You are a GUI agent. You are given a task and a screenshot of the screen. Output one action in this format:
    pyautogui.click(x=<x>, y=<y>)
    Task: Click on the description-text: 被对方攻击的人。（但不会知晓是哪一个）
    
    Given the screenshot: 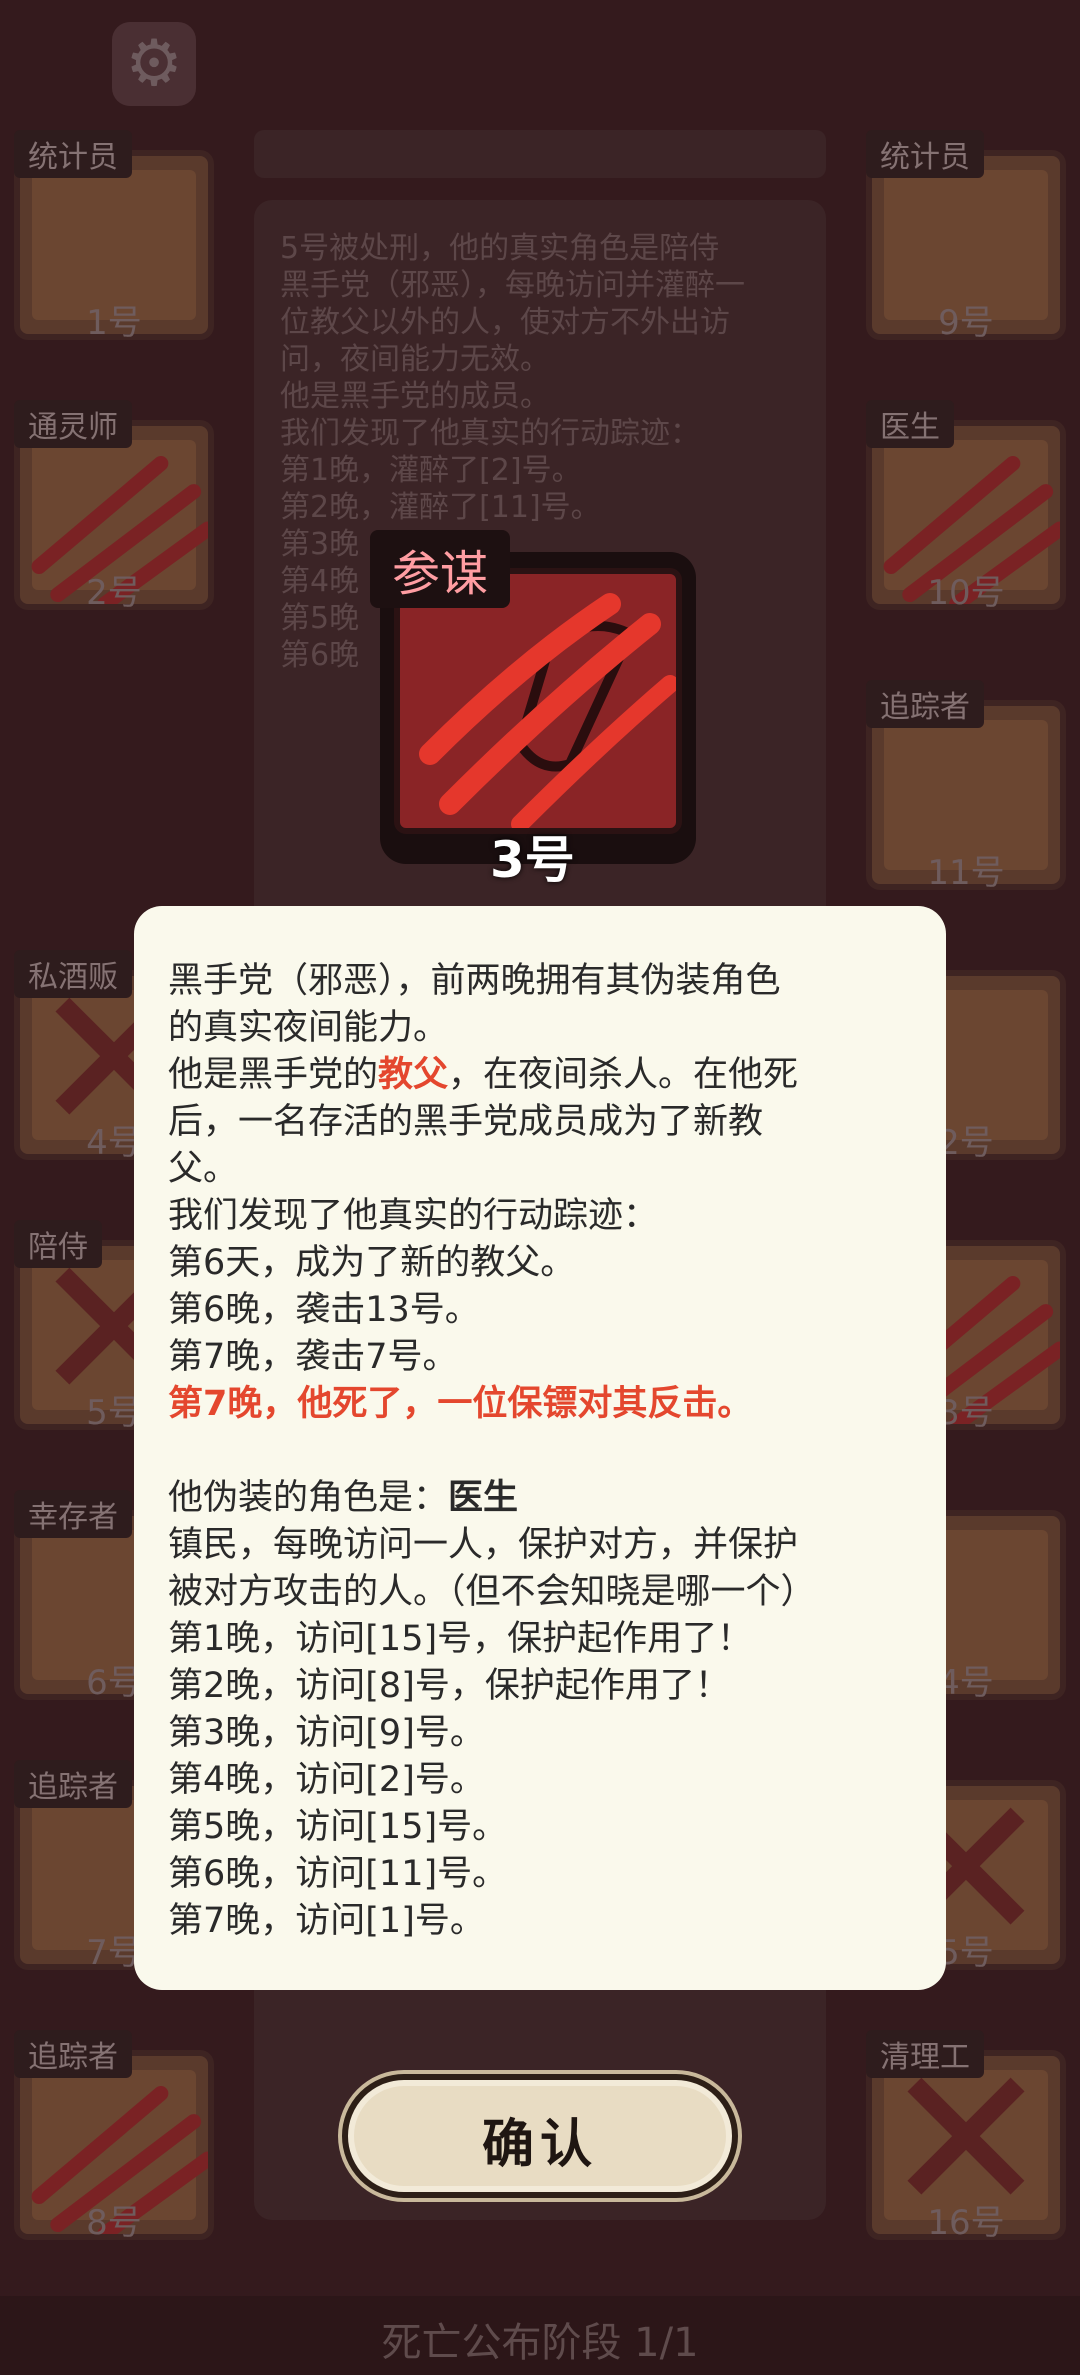 What is the action you would take?
    pyautogui.click(x=492, y=1592)
    